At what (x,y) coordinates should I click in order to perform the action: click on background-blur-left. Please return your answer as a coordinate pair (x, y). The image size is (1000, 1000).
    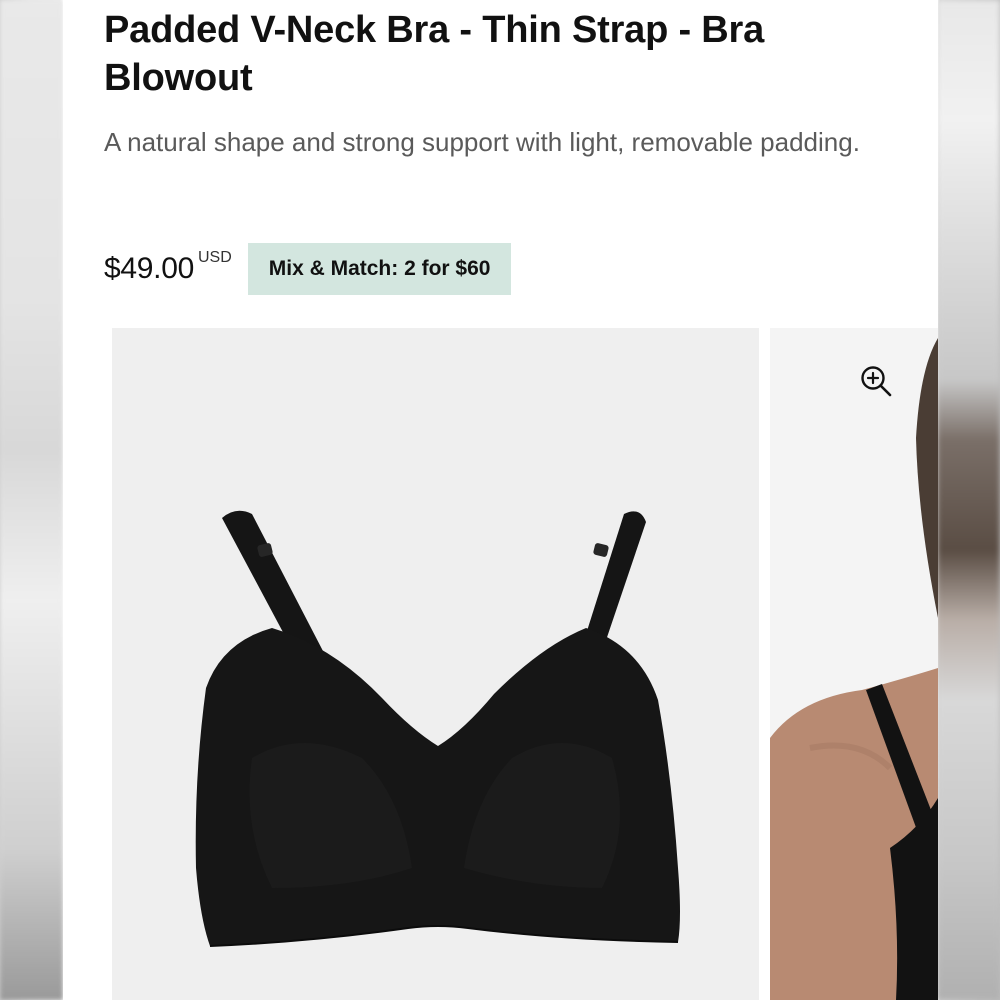
    Looking at the image, I should click on (31, 500).